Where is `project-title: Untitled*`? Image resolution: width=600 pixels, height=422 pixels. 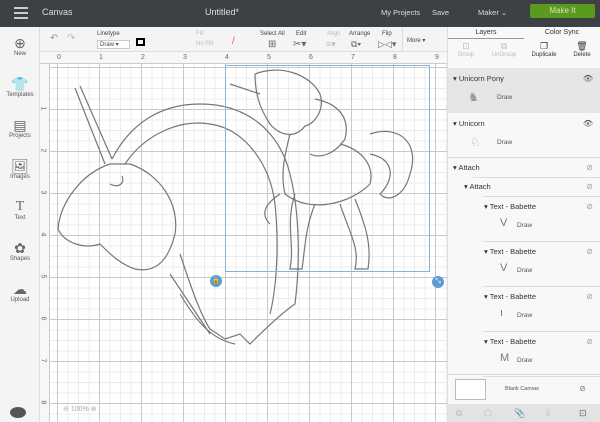
project-title: Untitled* is located at coordinates (222, 12).